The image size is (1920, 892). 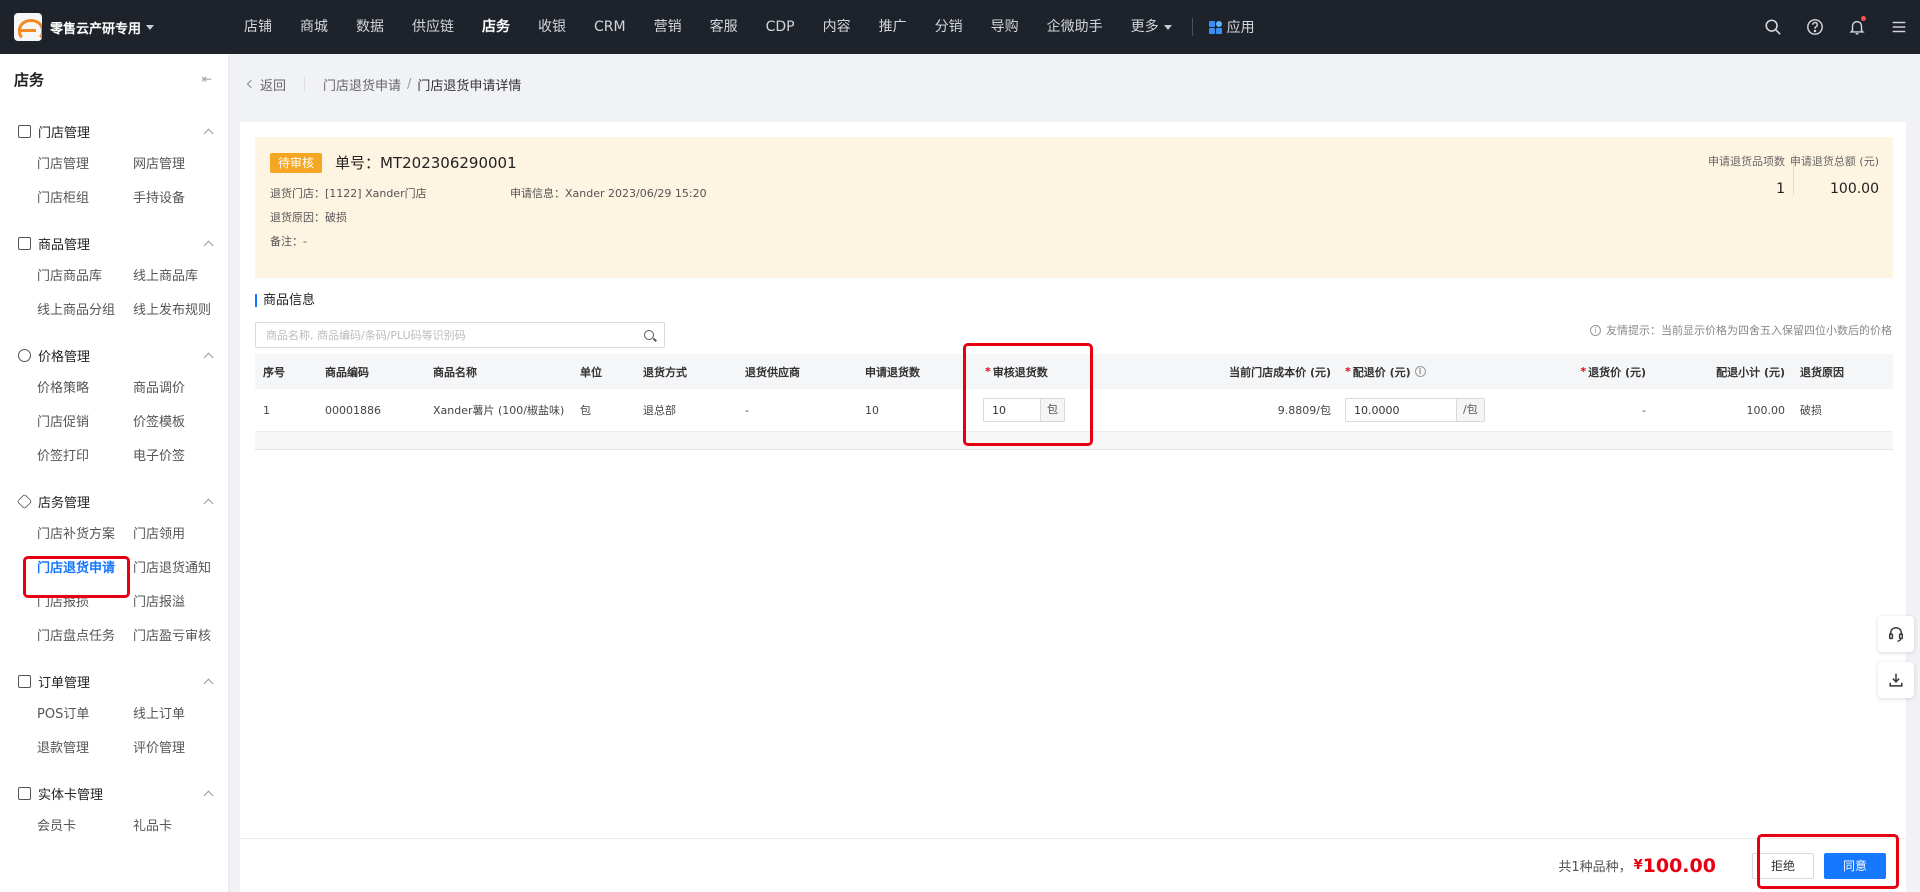 What do you see at coordinates (1401, 410) in the screenshot?
I see `dist-price-input` at bounding box center [1401, 410].